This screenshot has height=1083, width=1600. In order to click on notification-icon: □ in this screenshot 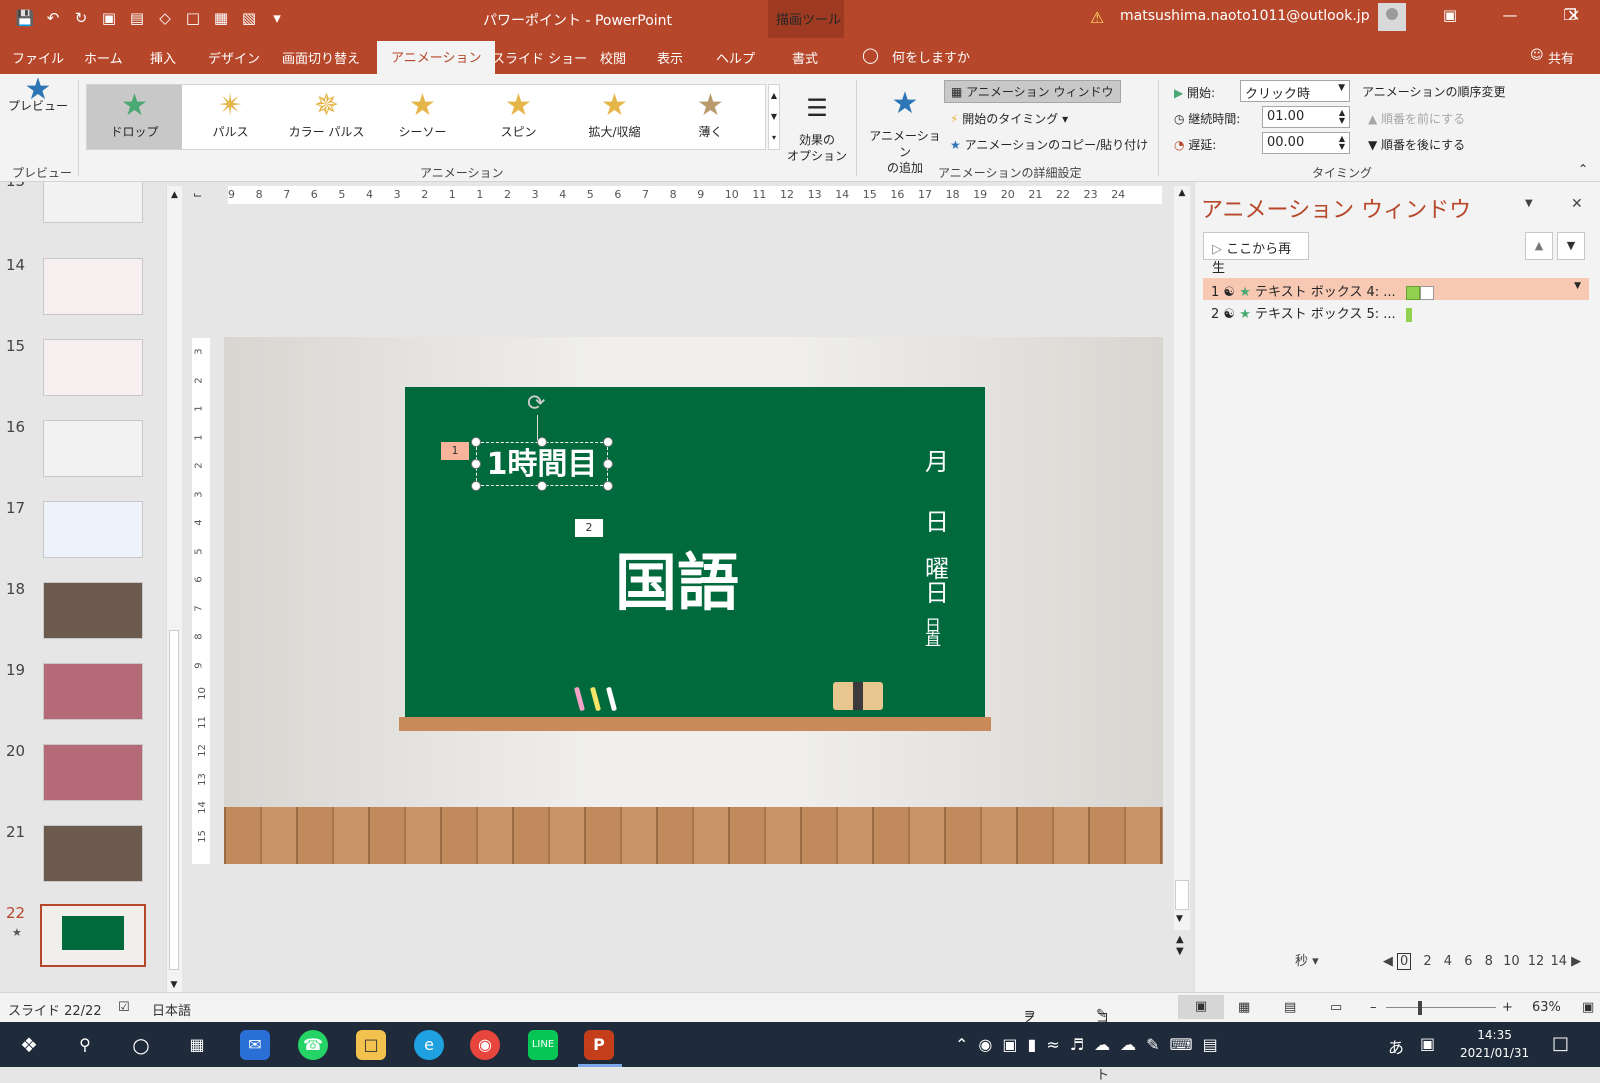, I will do `click(1560, 1043)`.